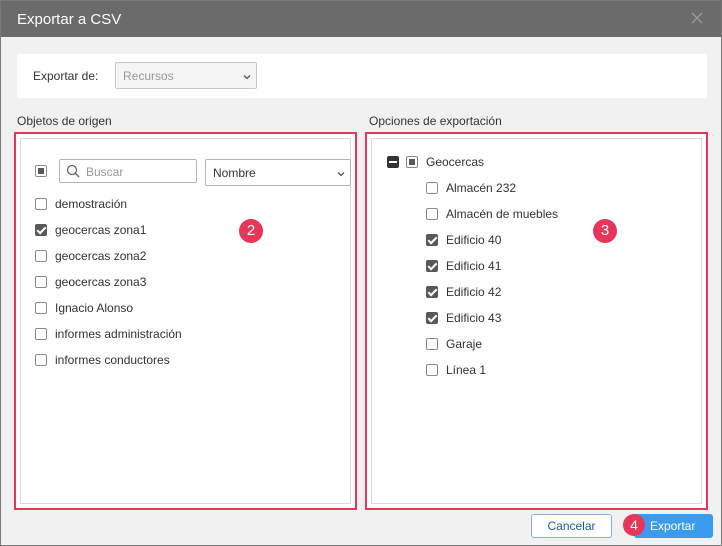 The height and width of the screenshot is (546, 722). Describe the element at coordinates (474, 292) in the screenshot. I see `tree-item-label: Edificio 42` at that location.